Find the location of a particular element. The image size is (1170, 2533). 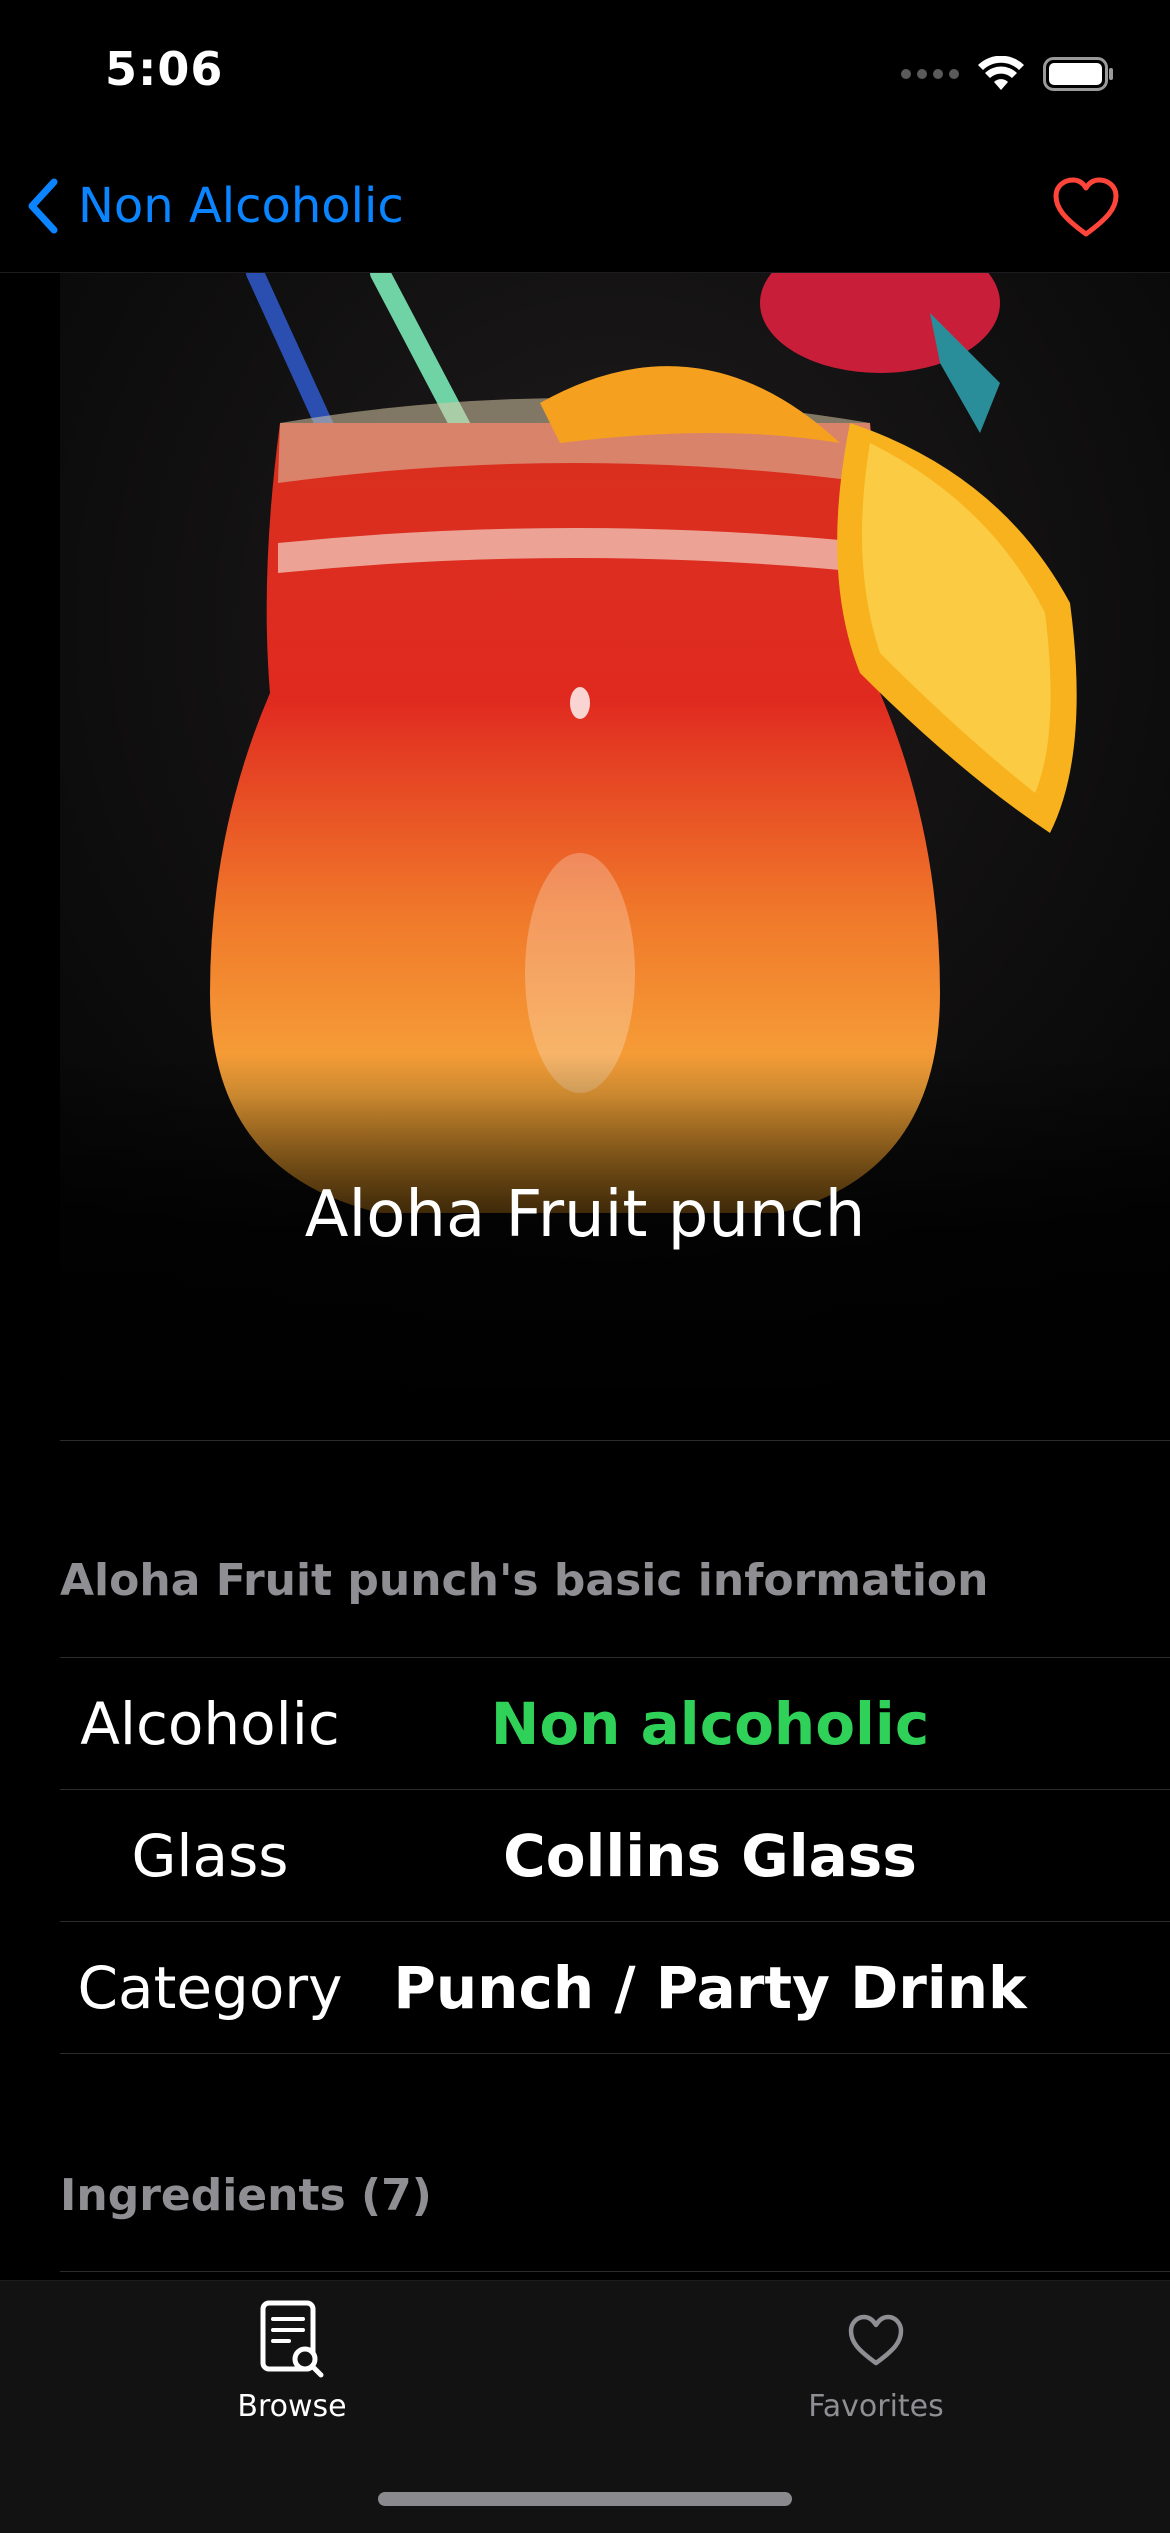

tab-favorites: Favorites is located at coordinates (876, 2369).